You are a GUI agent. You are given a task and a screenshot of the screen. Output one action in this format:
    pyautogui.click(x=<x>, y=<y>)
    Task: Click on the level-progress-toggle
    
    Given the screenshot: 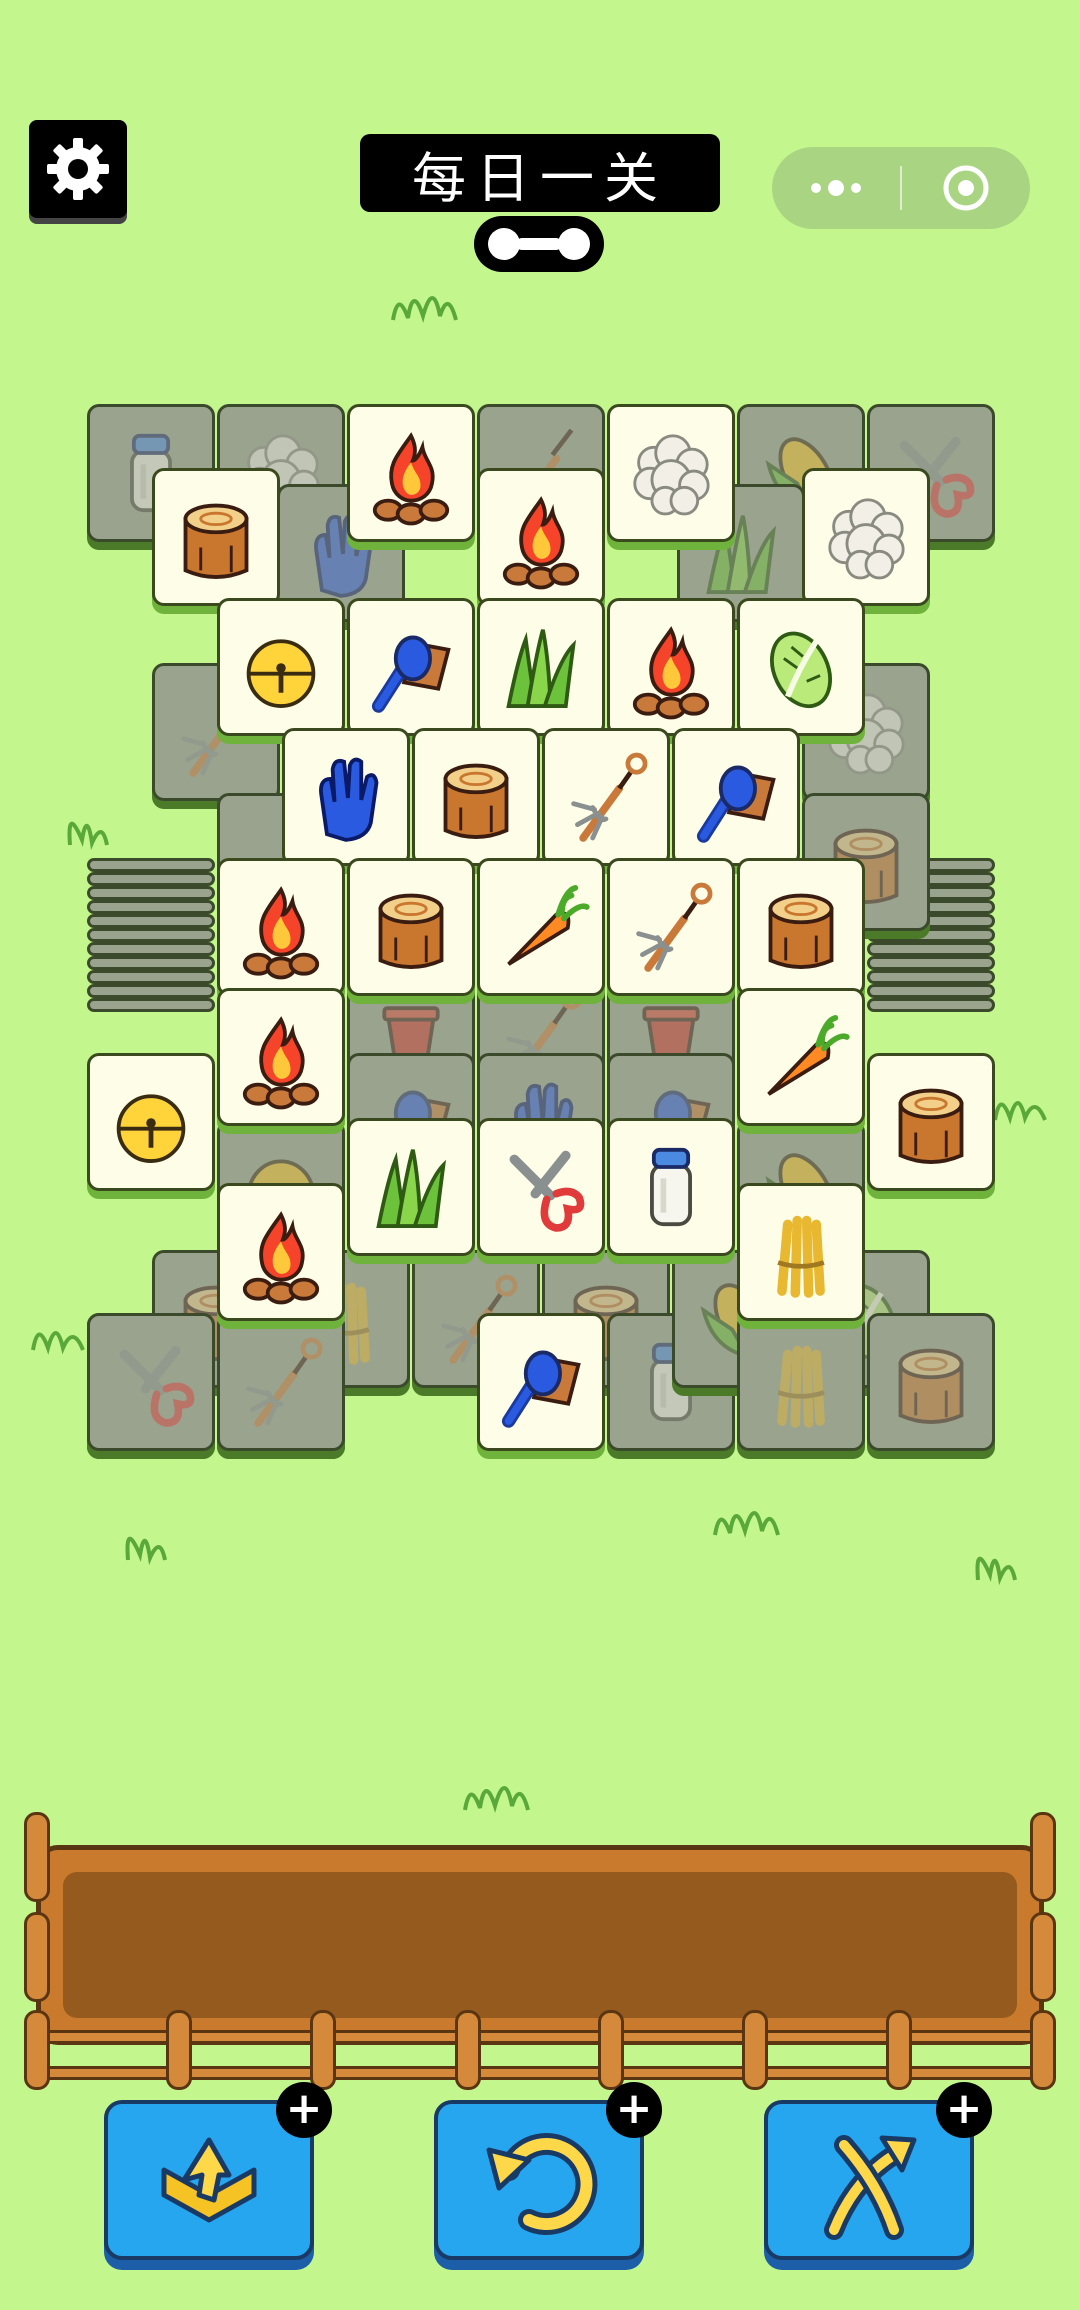 What is the action you would take?
    pyautogui.click(x=539, y=244)
    